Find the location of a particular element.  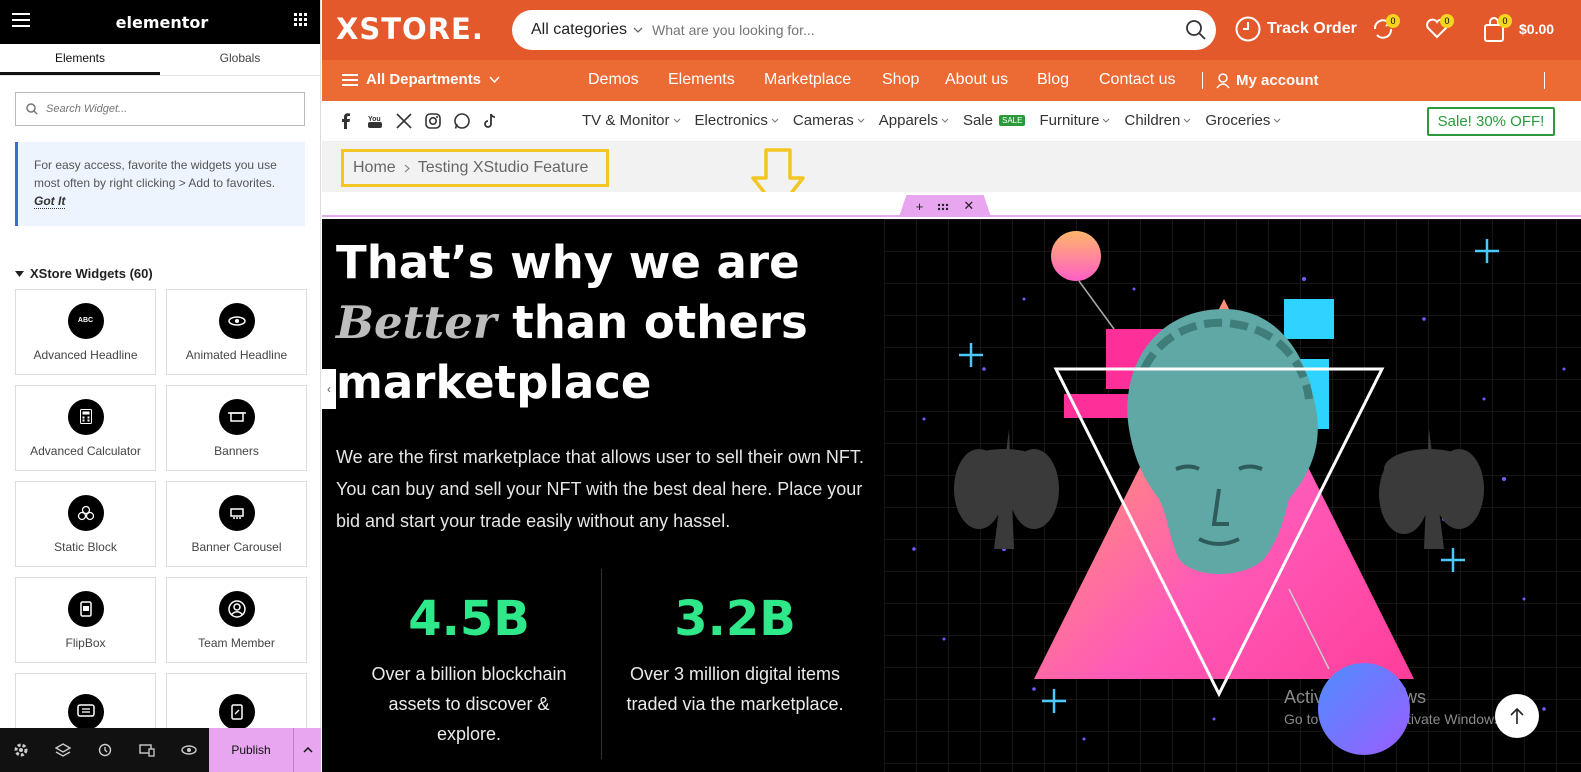

category-apparels: Apparels is located at coordinates (914, 120).